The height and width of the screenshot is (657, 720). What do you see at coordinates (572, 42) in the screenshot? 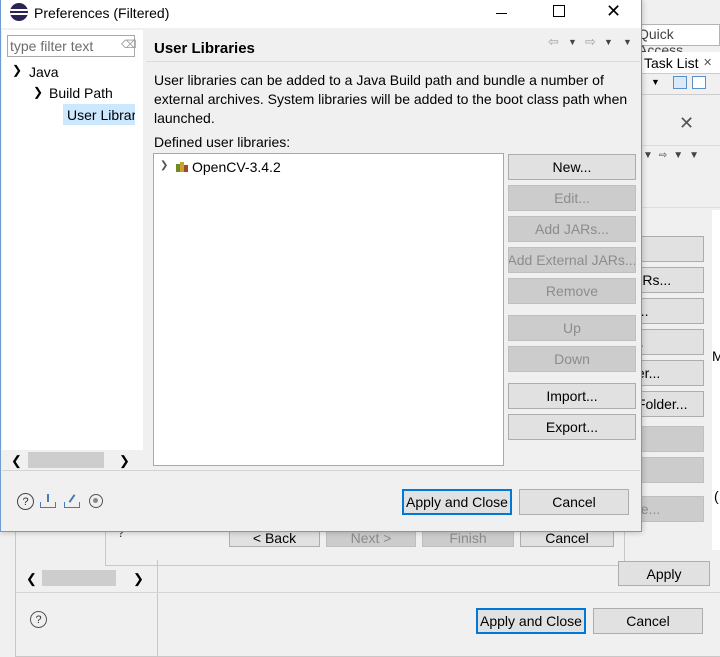
I see `back-nav-menu-icon: ▼` at bounding box center [572, 42].